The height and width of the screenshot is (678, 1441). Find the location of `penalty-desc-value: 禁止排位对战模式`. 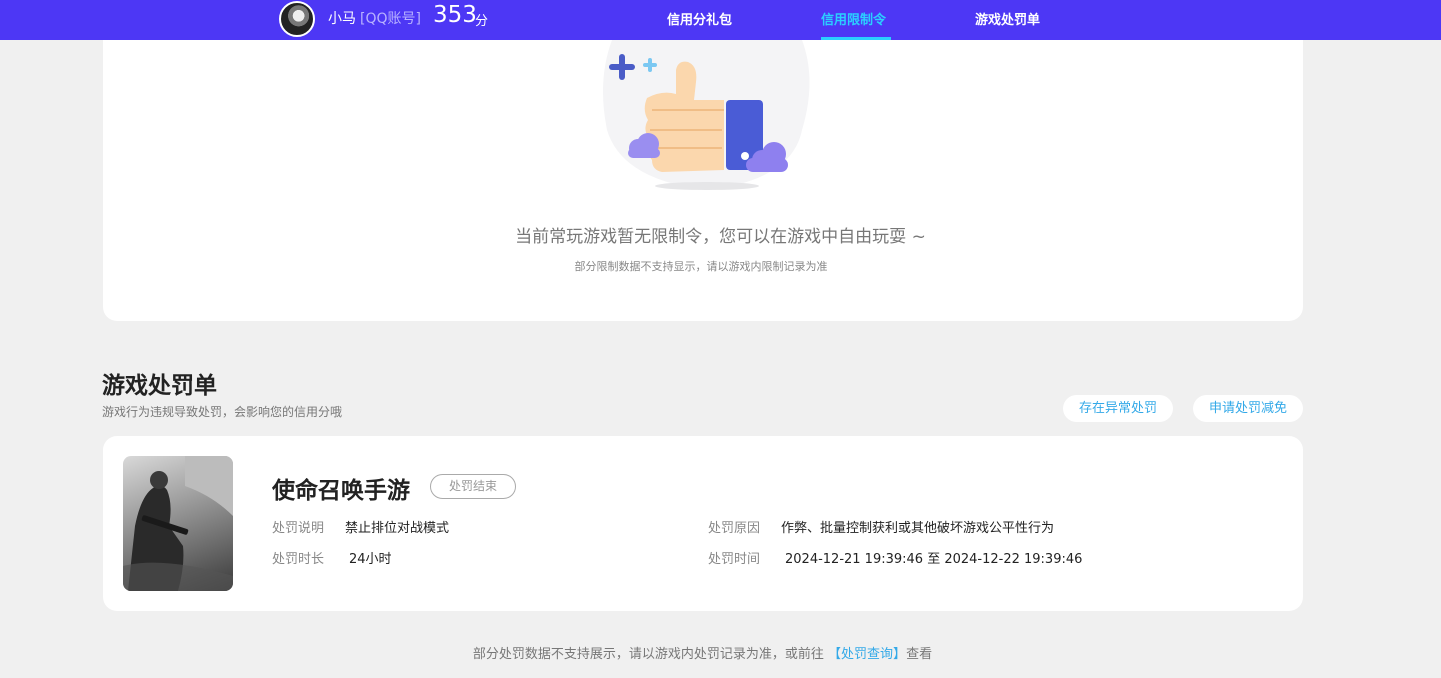

penalty-desc-value: 禁止排位对战模式 is located at coordinates (397, 528).